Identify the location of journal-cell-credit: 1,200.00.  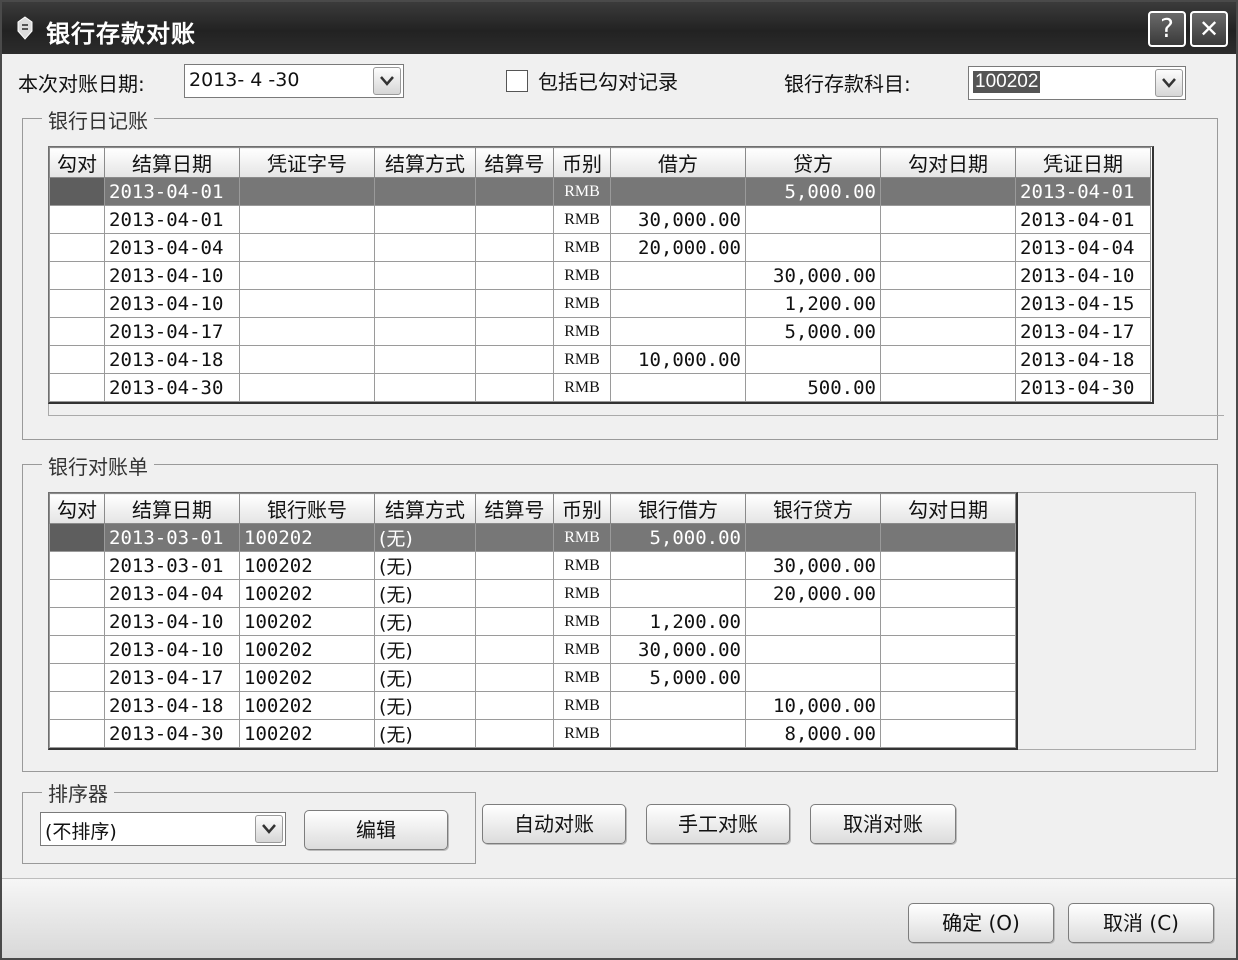
(813, 303).